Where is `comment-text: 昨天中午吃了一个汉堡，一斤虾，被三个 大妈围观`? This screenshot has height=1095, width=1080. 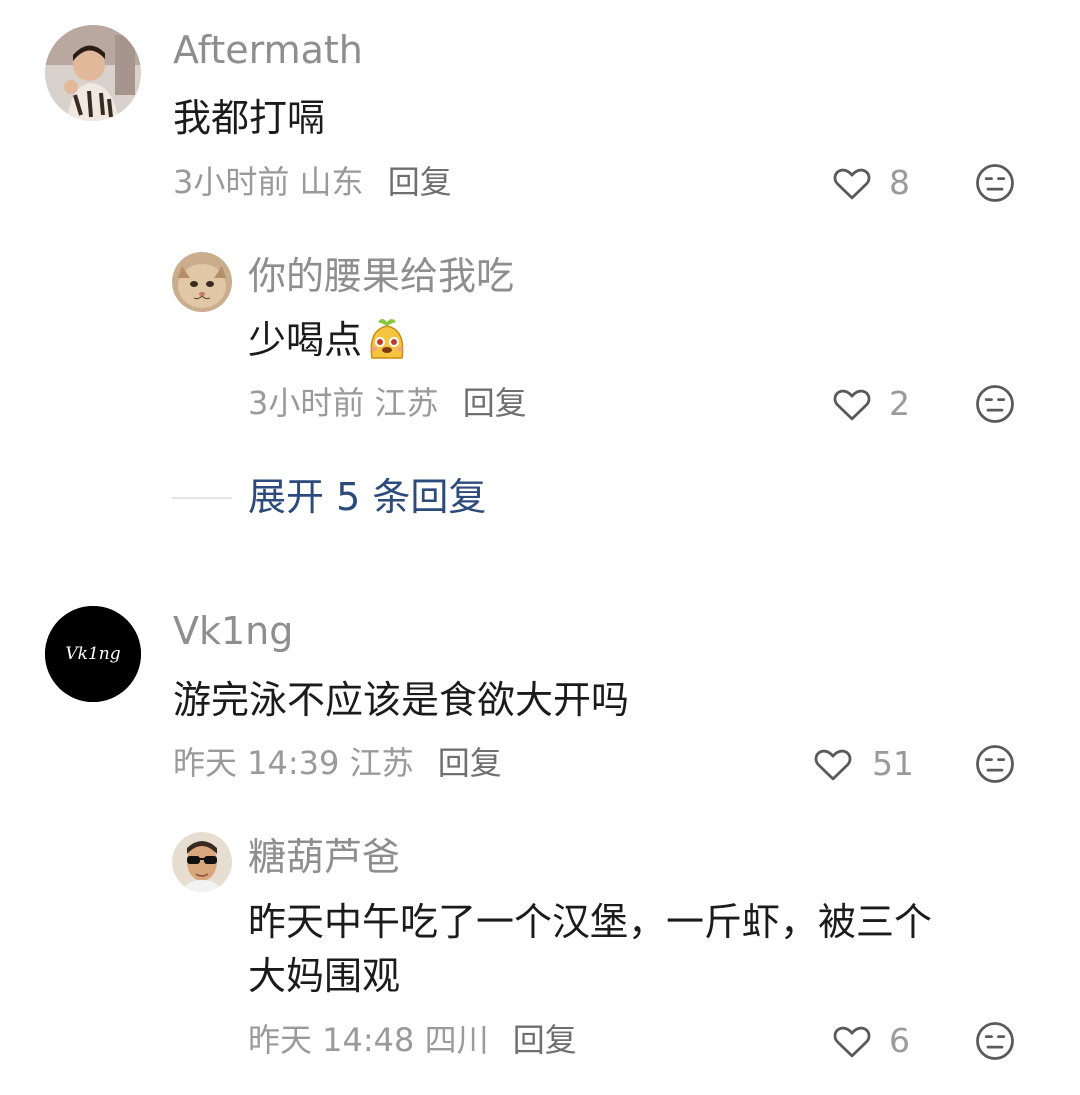 comment-text: 昨天中午吃了一个汉堡，一斤虾，被三个 大妈围观 is located at coordinates (643, 950).